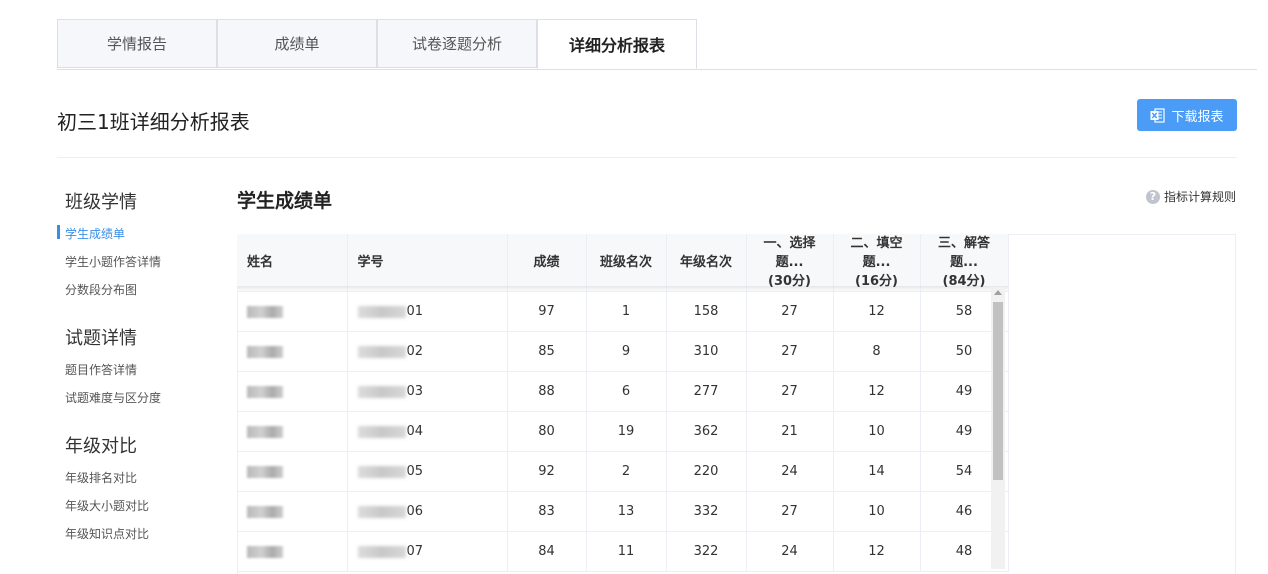 This screenshot has width=1268, height=574. What do you see at coordinates (626, 351) in the screenshot?
I see `class-rank-cell: 9` at bounding box center [626, 351].